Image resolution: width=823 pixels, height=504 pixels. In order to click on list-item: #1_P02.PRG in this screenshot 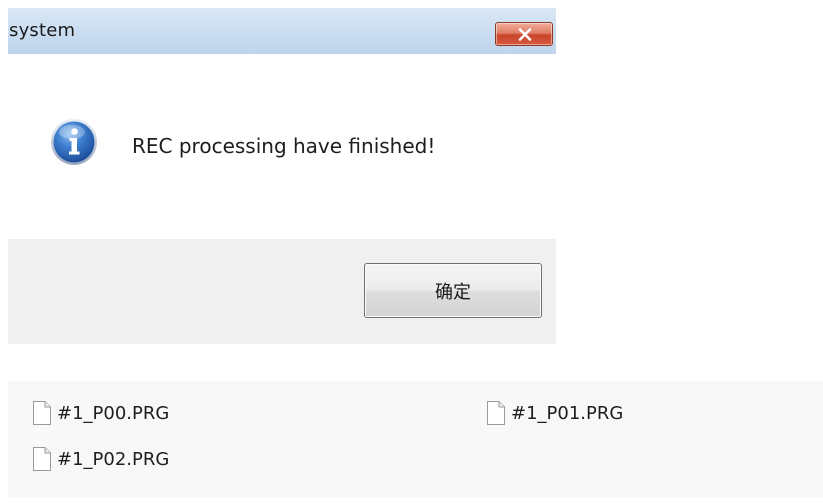, I will do `click(100, 459)`.